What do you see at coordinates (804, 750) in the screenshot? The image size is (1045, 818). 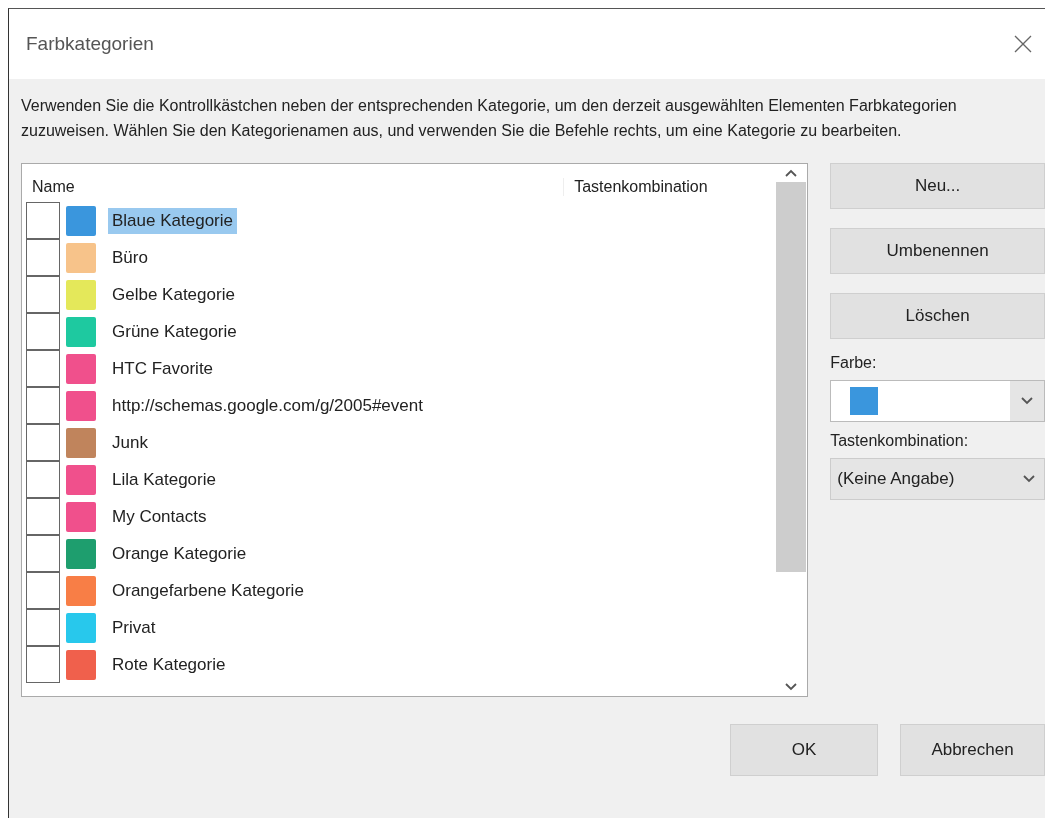 I see `dialog-button: OK` at bounding box center [804, 750].